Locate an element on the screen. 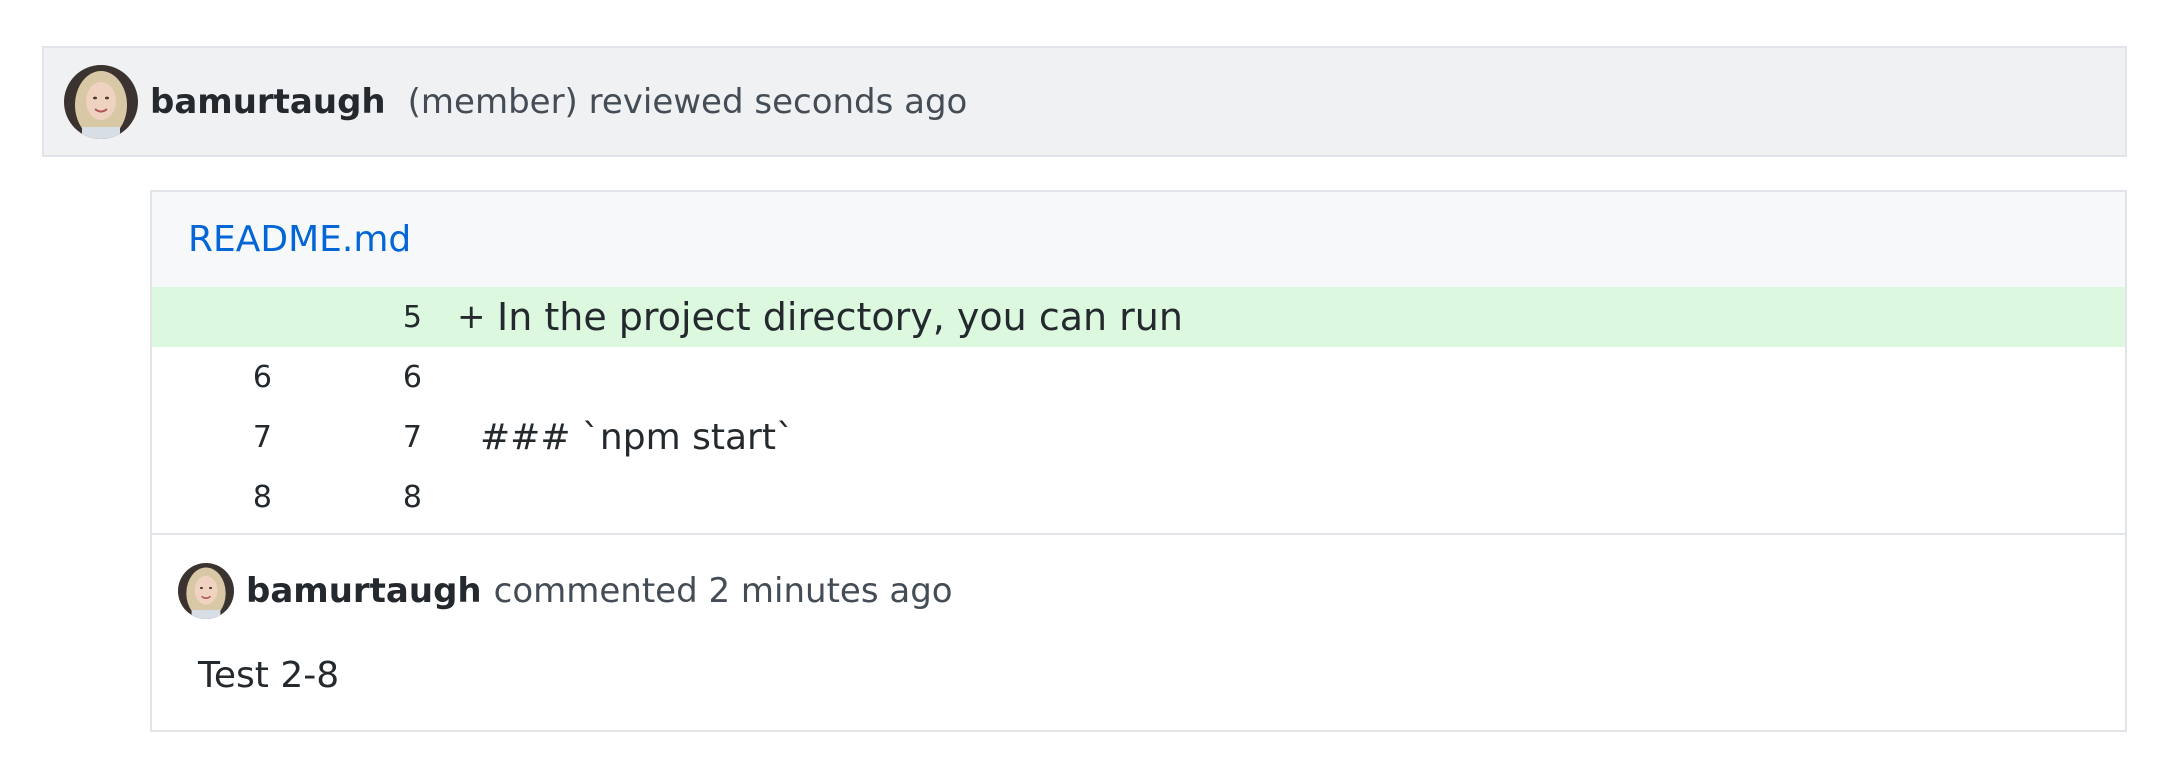  diff-row-context: 7 7 ### `npm start` is located at coordinates (1138, 437).